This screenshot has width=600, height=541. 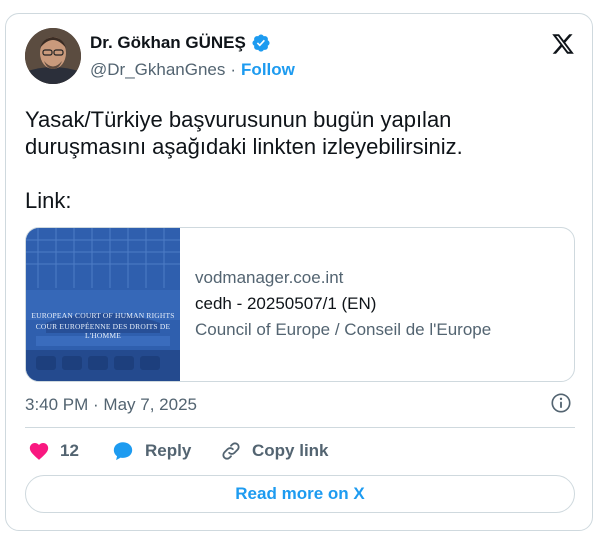 What do you see at coordinates (268, 70) in the screenshot?
I see `follow-button: Follow` at bounding box center [268, 70].